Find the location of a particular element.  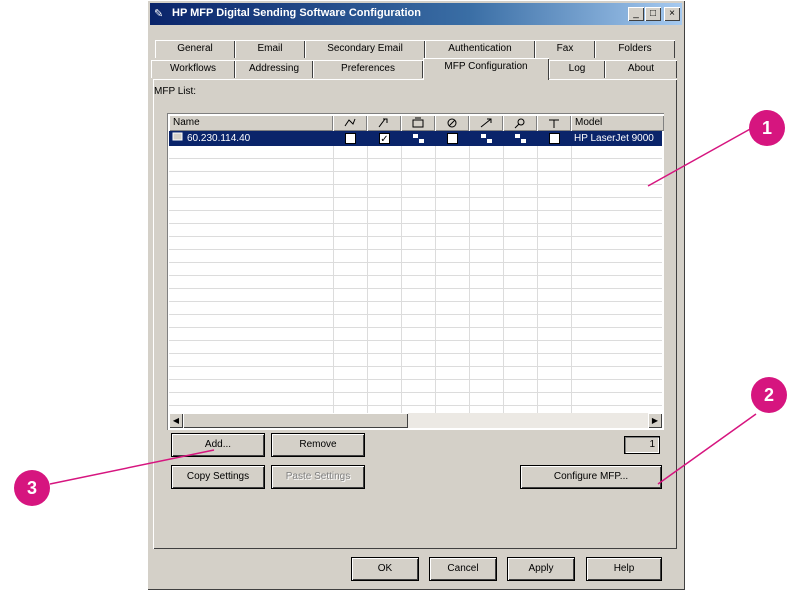

callout-2: 2 is located at coordinates (769, 395).